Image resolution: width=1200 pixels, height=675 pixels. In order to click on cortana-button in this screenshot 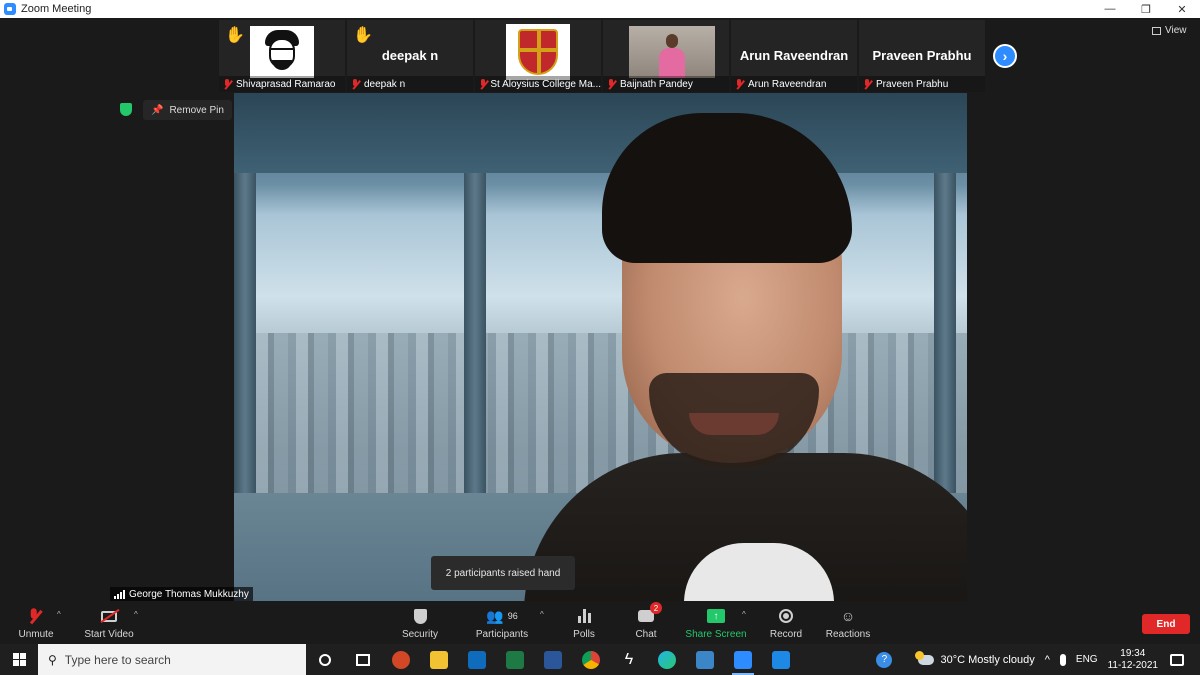, I will do `click(325, 659)`.